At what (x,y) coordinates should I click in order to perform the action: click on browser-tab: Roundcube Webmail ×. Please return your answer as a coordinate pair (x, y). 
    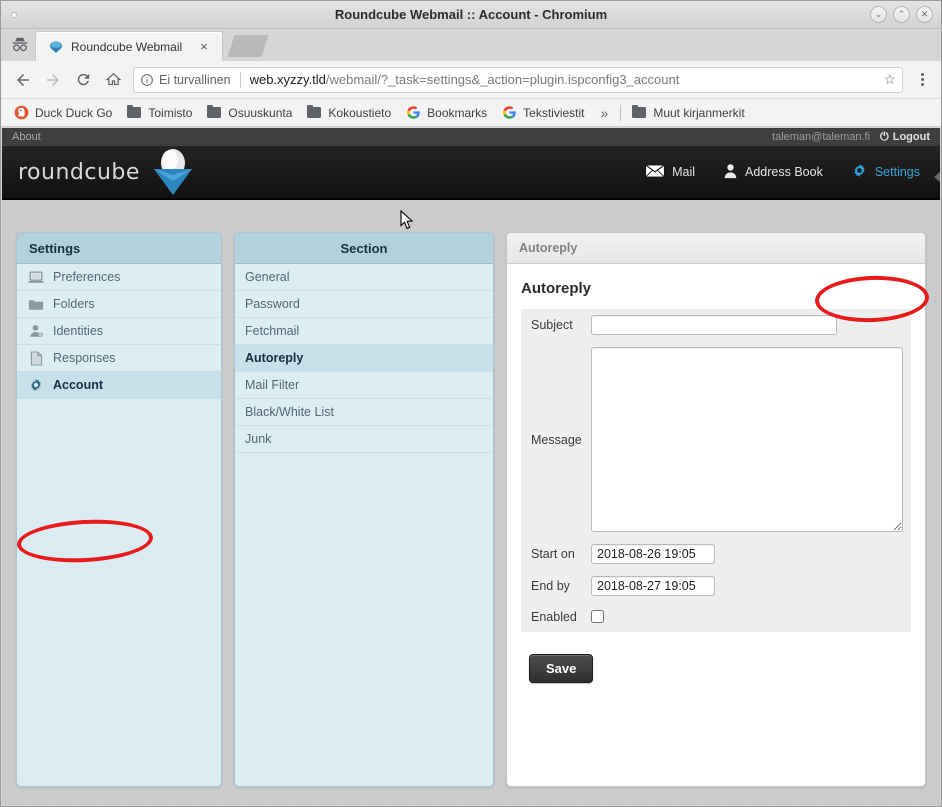
    Looking at the image, I should click on (129, 46).